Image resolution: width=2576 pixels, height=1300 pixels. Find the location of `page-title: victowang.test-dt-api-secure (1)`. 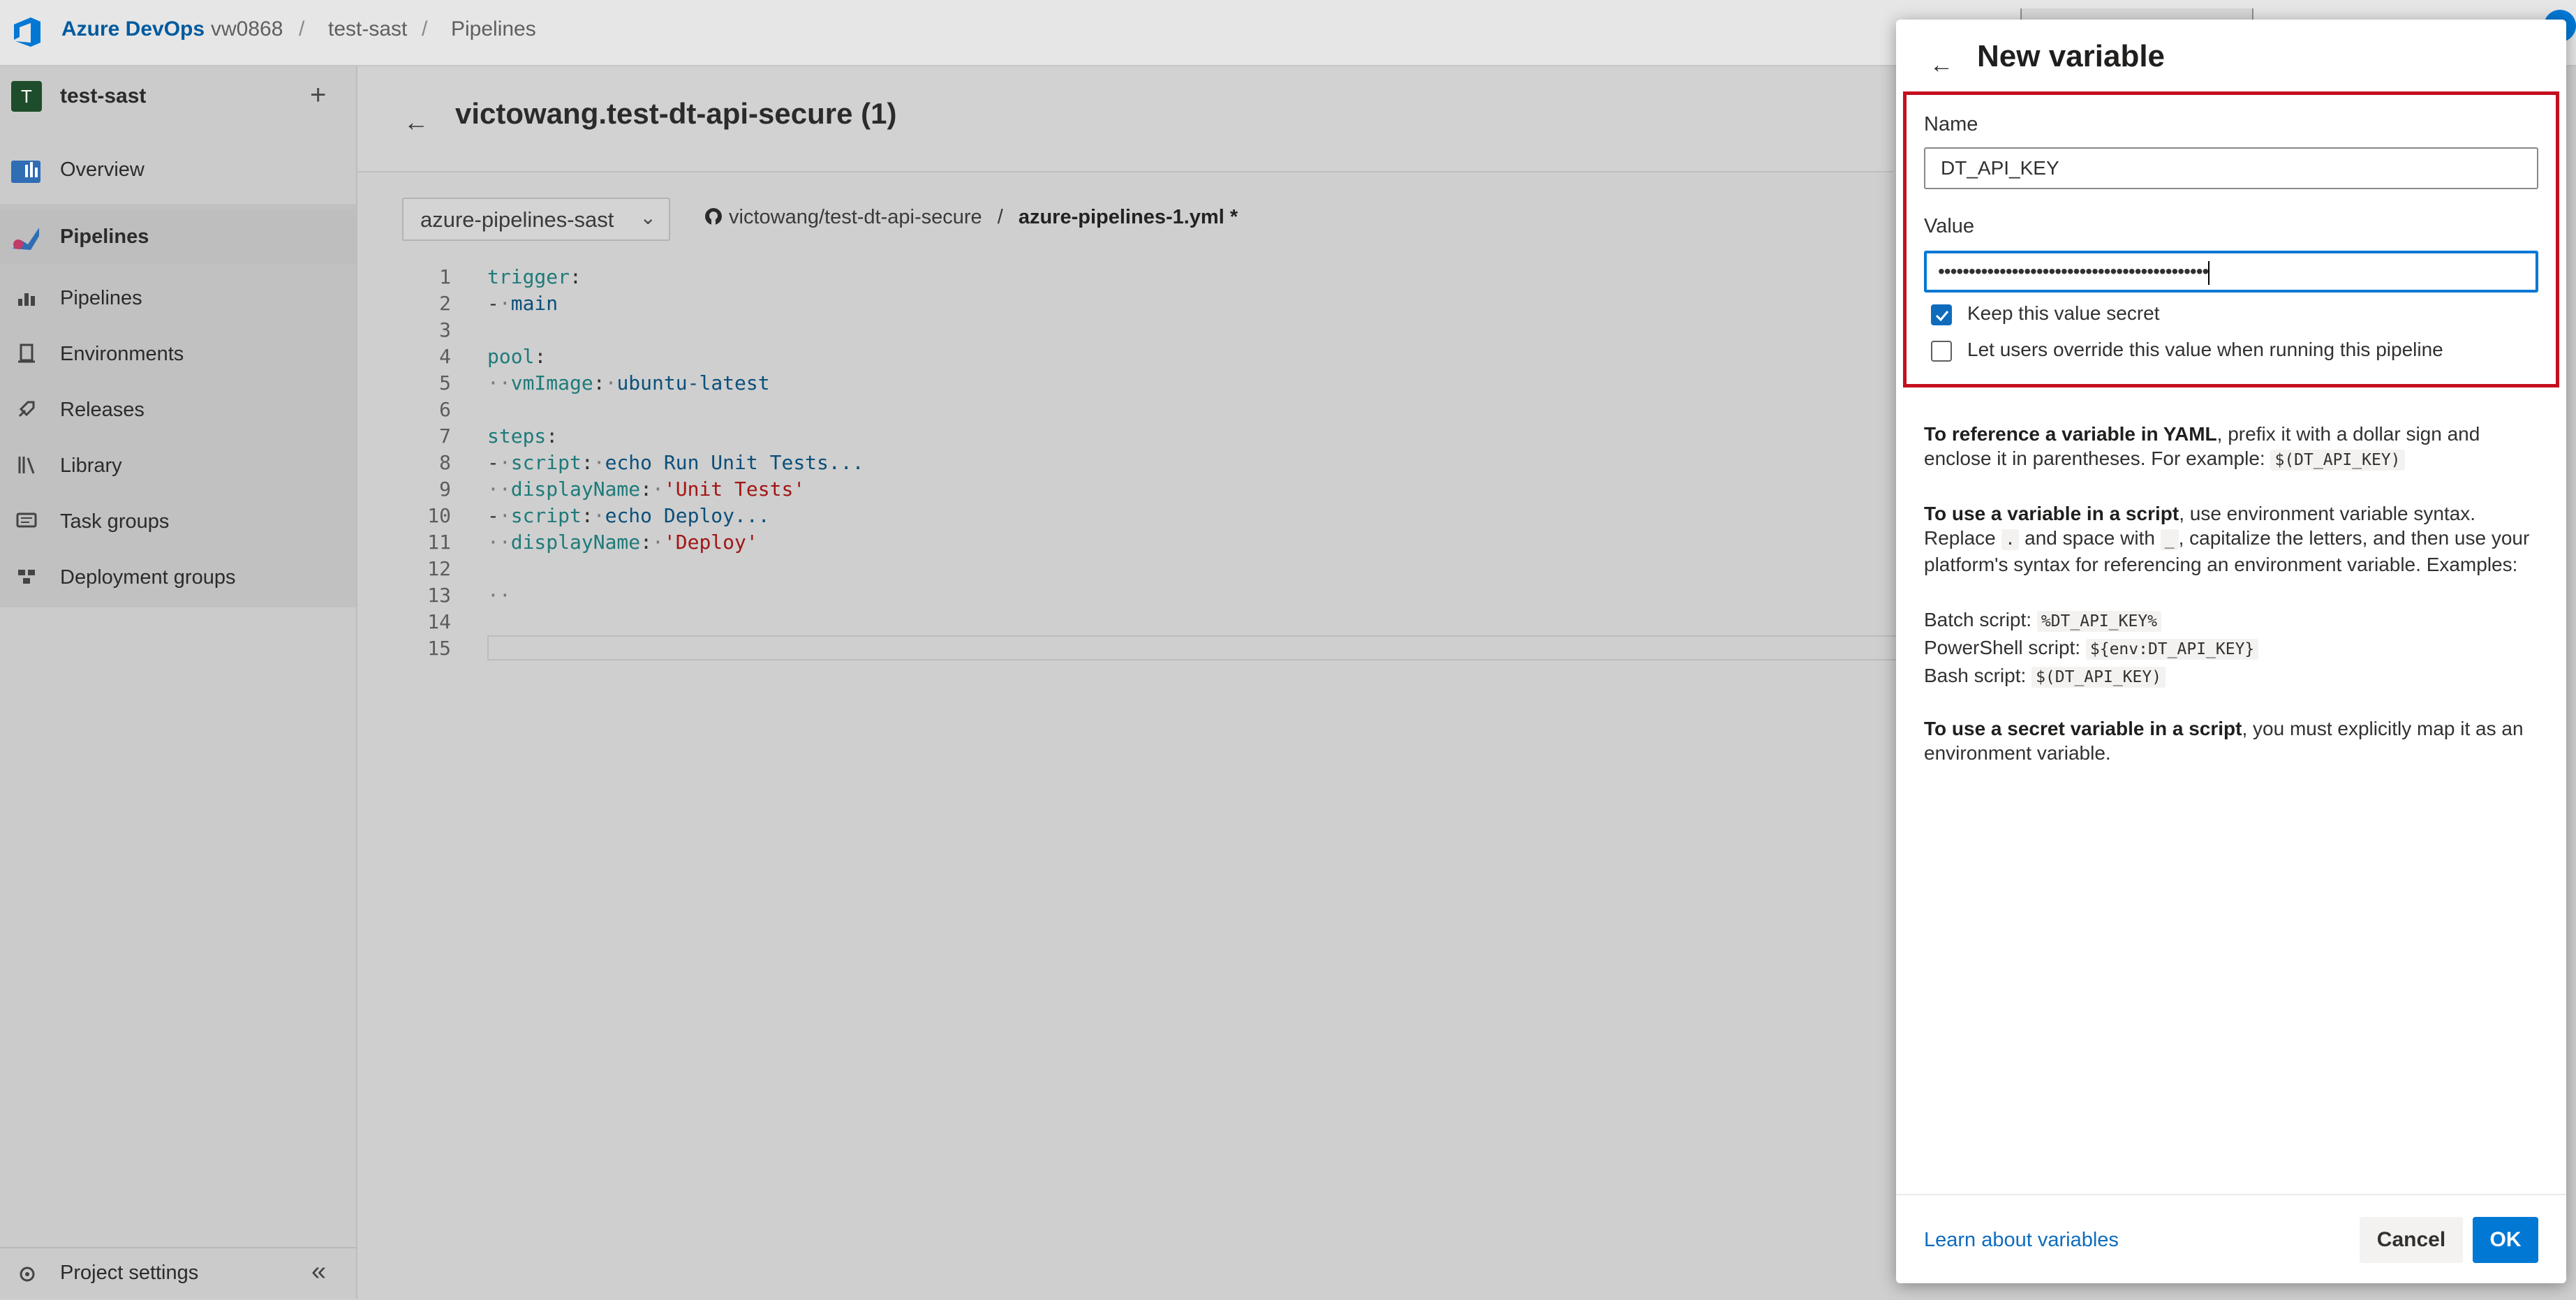

page-title: victowang.test-dt-api-secure (1) is located at coordinates (676, 113).